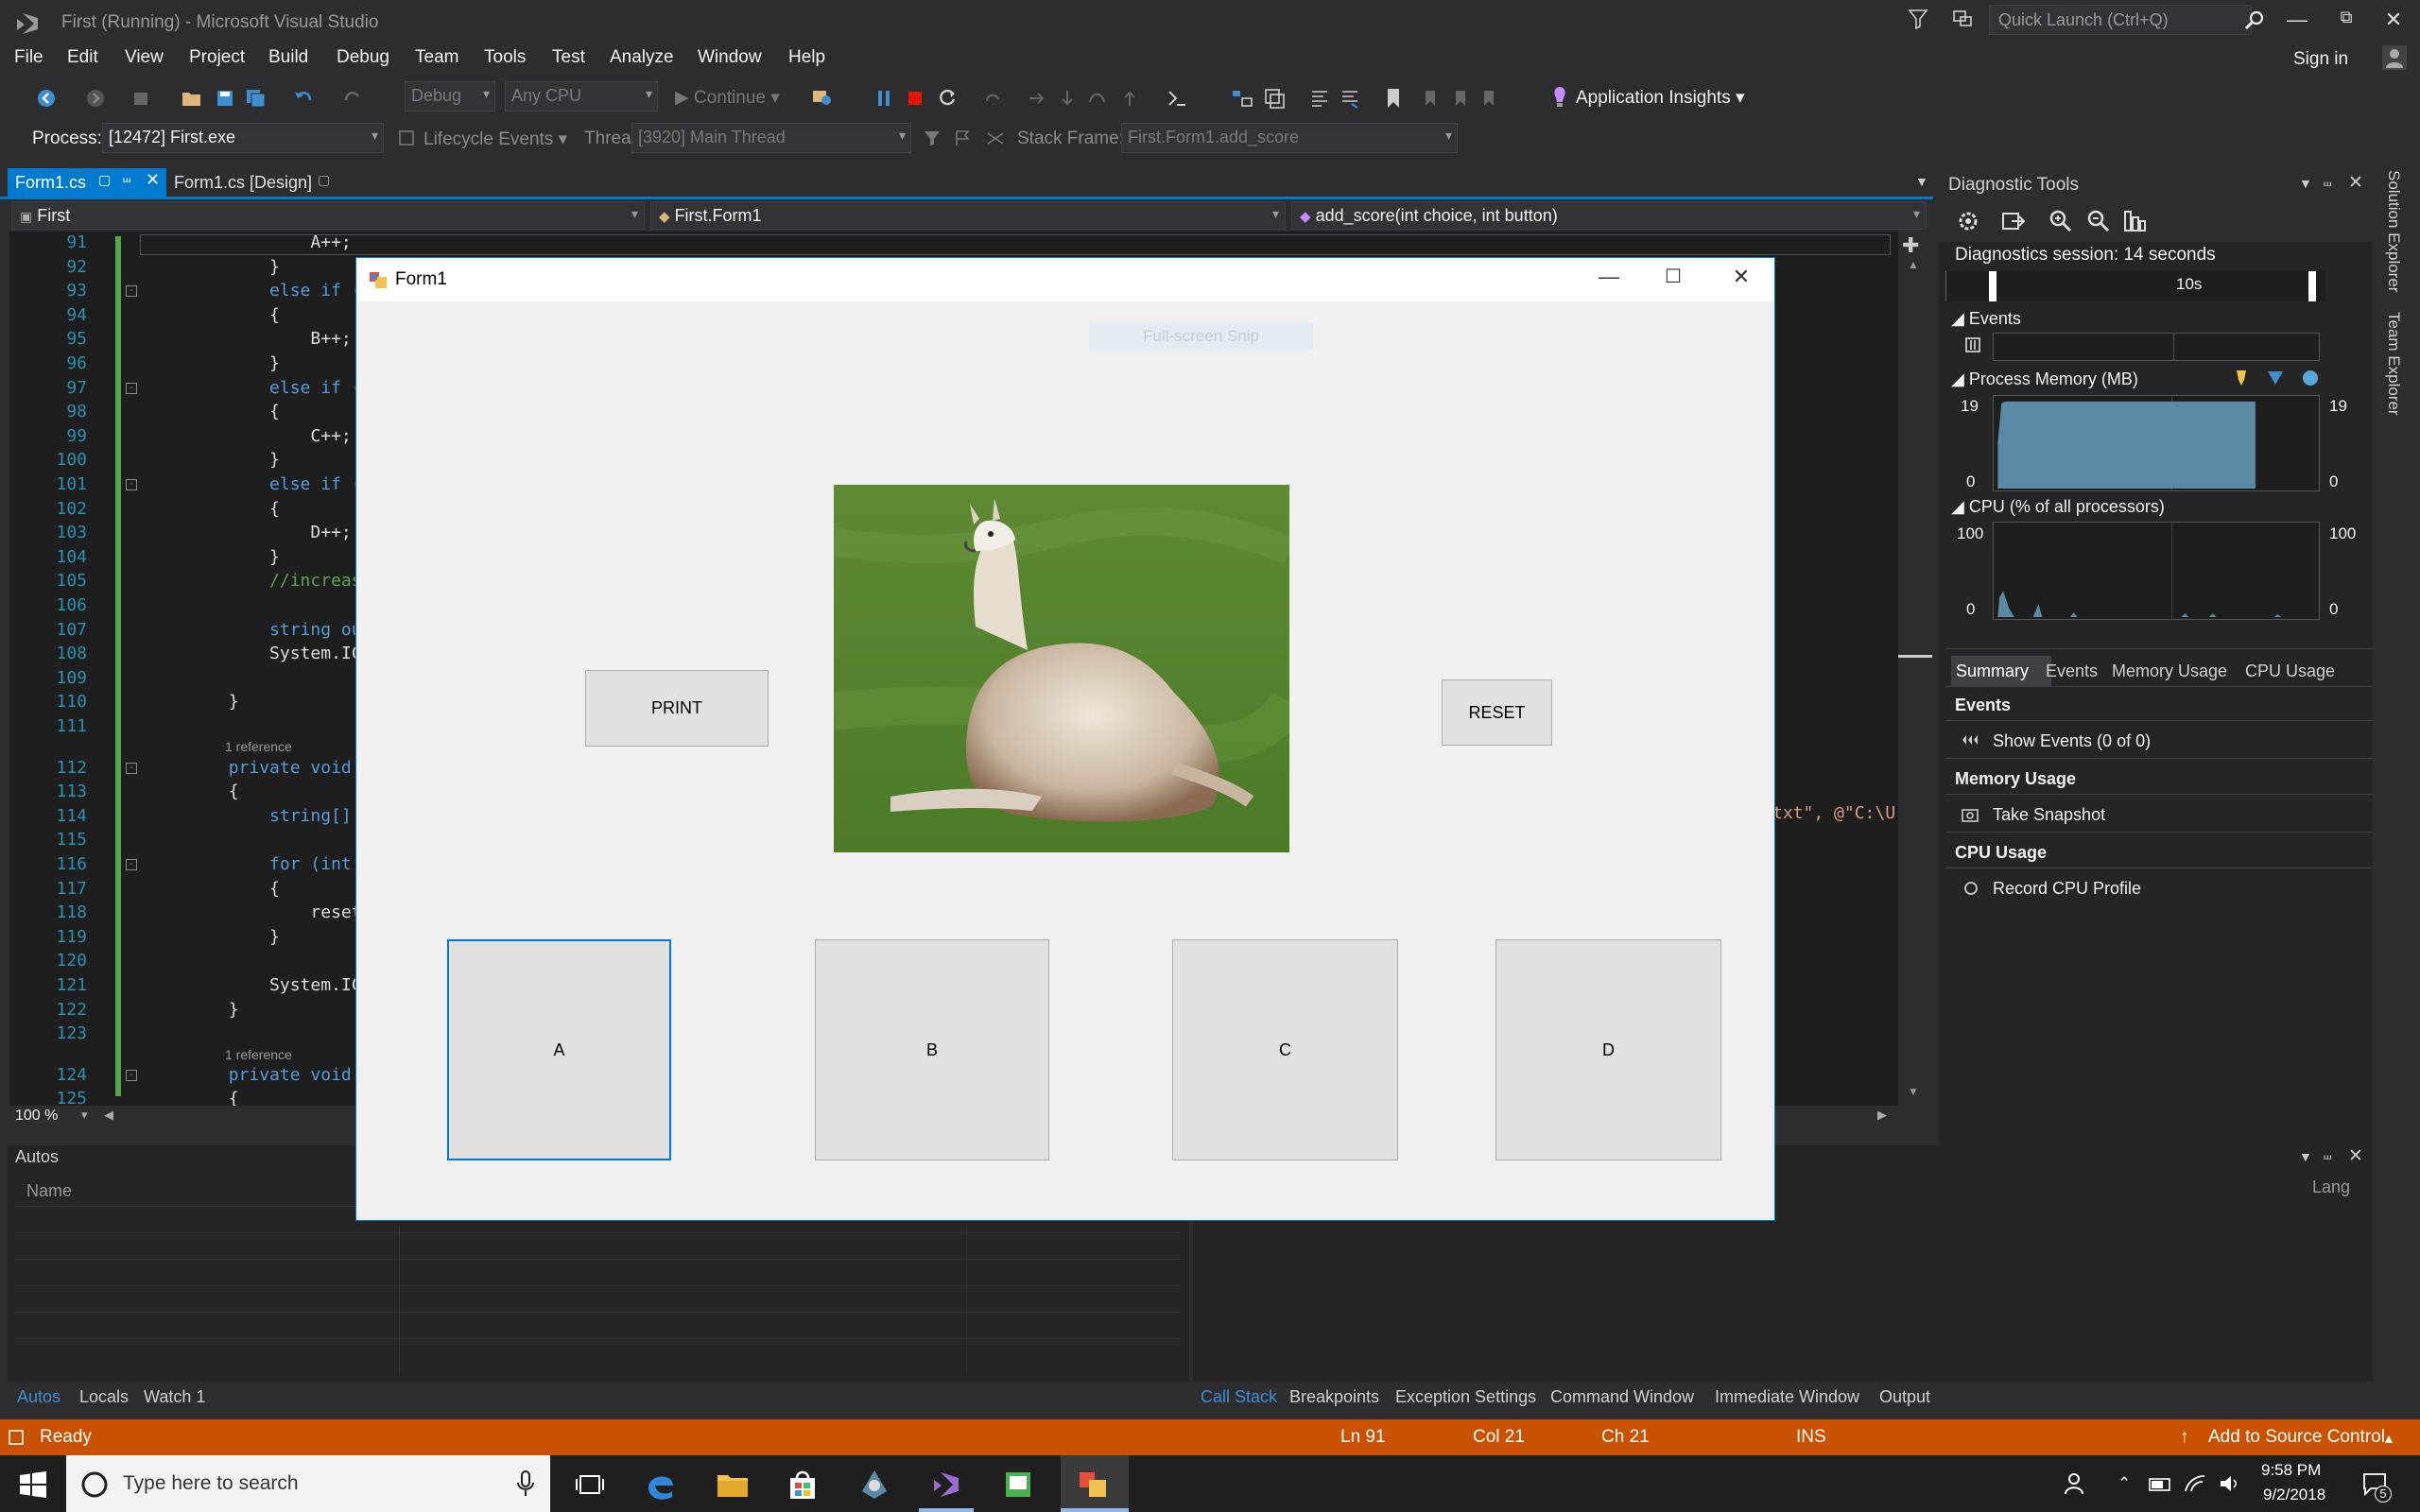 This screenshot has height=1512, width=2420. What do you see at coordinates (87, 182) in the screenshot?
I see `tab-form1-cs: Form1.cs ▢ ⧢ ✕` at bounding box center [87, 182].